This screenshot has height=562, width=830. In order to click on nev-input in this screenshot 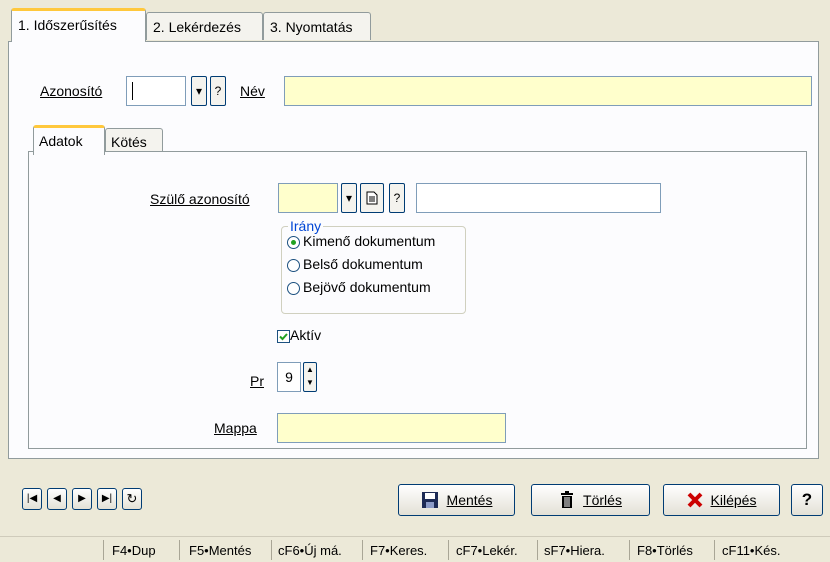, I will do `click(548, 91)`.